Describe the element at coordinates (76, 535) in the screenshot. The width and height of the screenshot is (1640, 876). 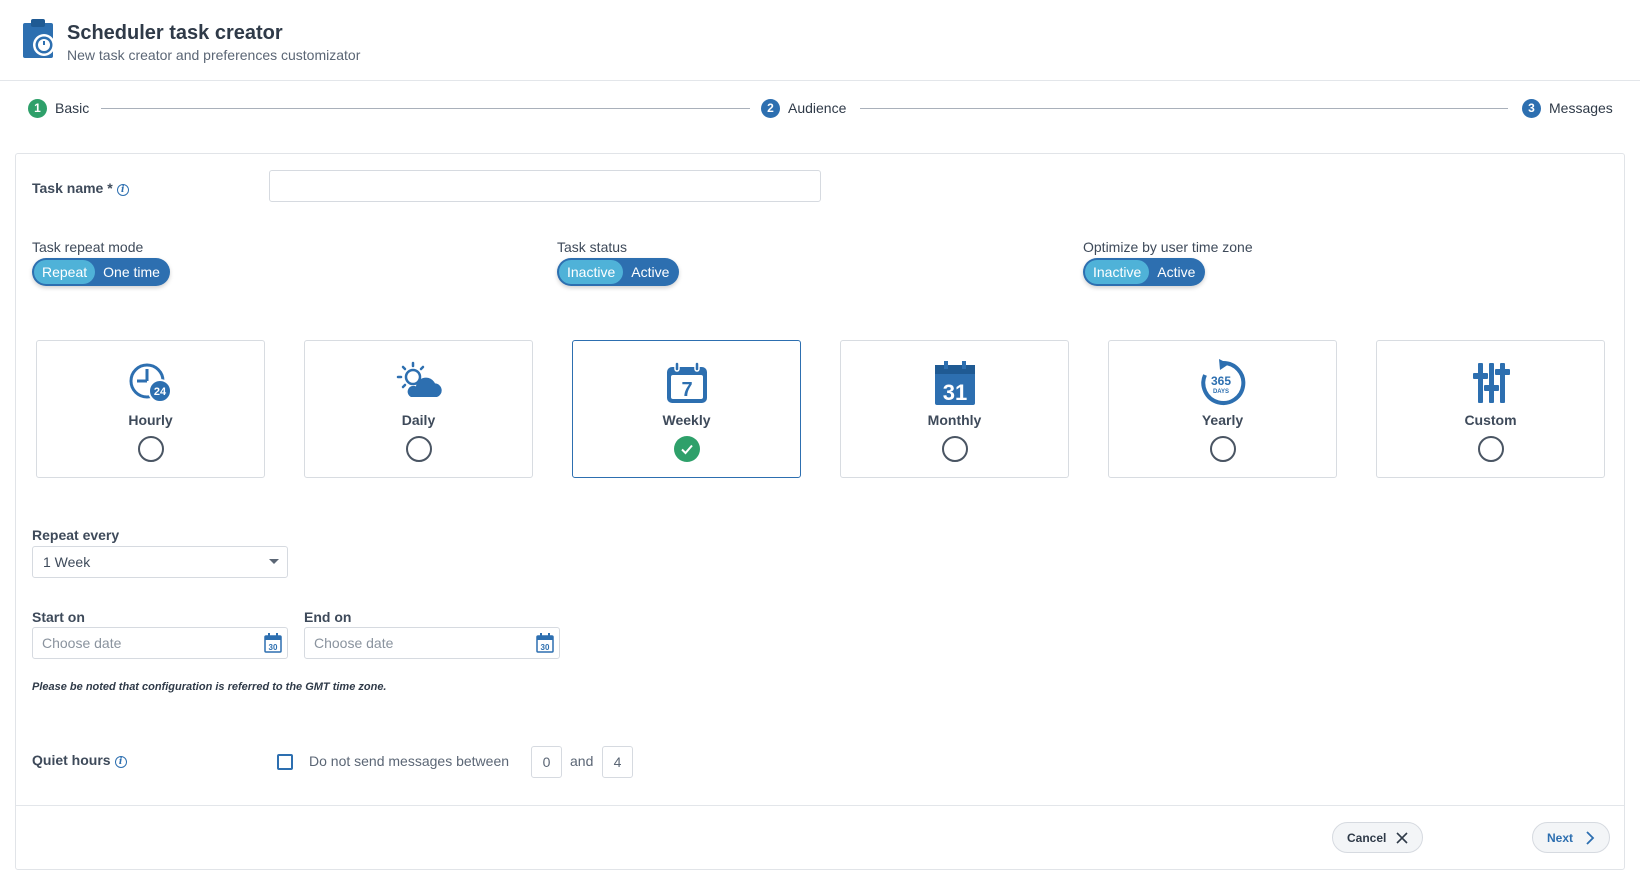
I see `repeat-every-label: Repeat every` at that location.